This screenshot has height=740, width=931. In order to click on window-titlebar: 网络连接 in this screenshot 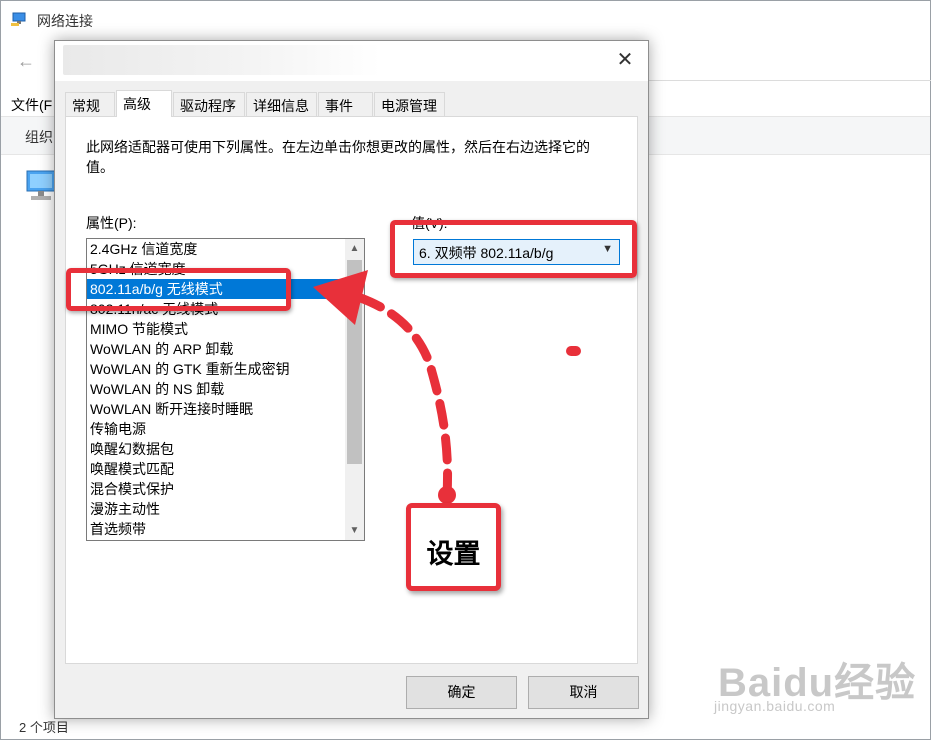, I will do `click(465, 21)`.